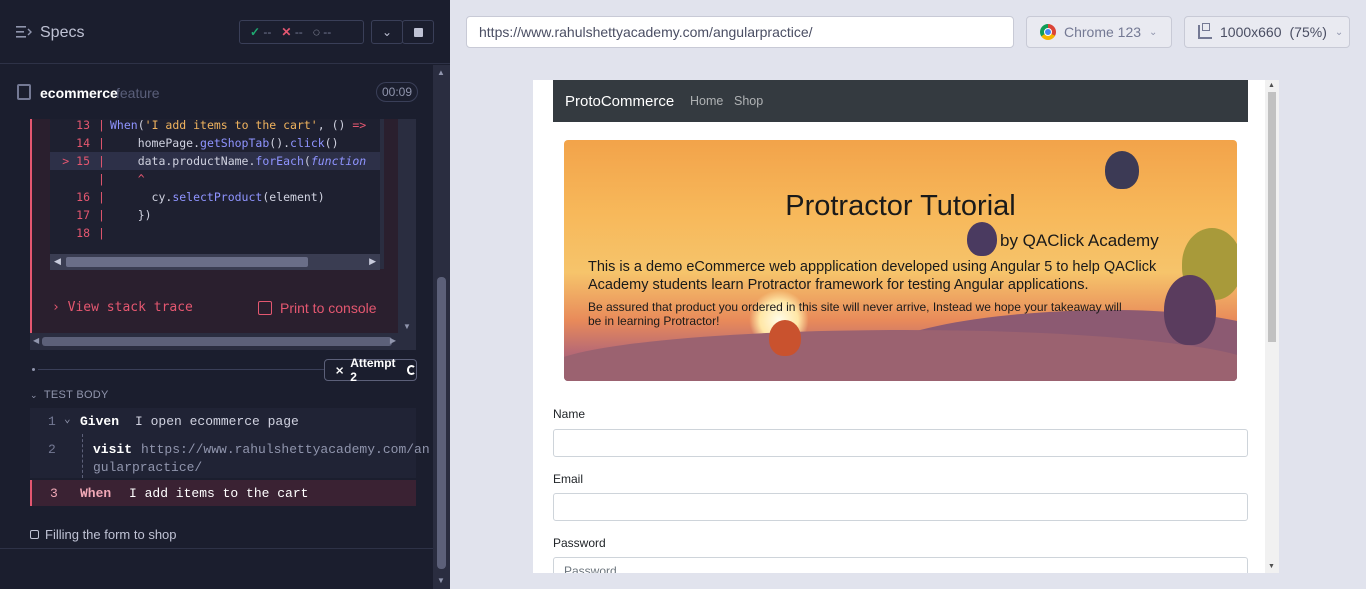 The width and height of the screenshot is (1366, 589). Describe the element at coordinates (138, 93) in the screenshot. I see `spec-extension: feature` at that location.